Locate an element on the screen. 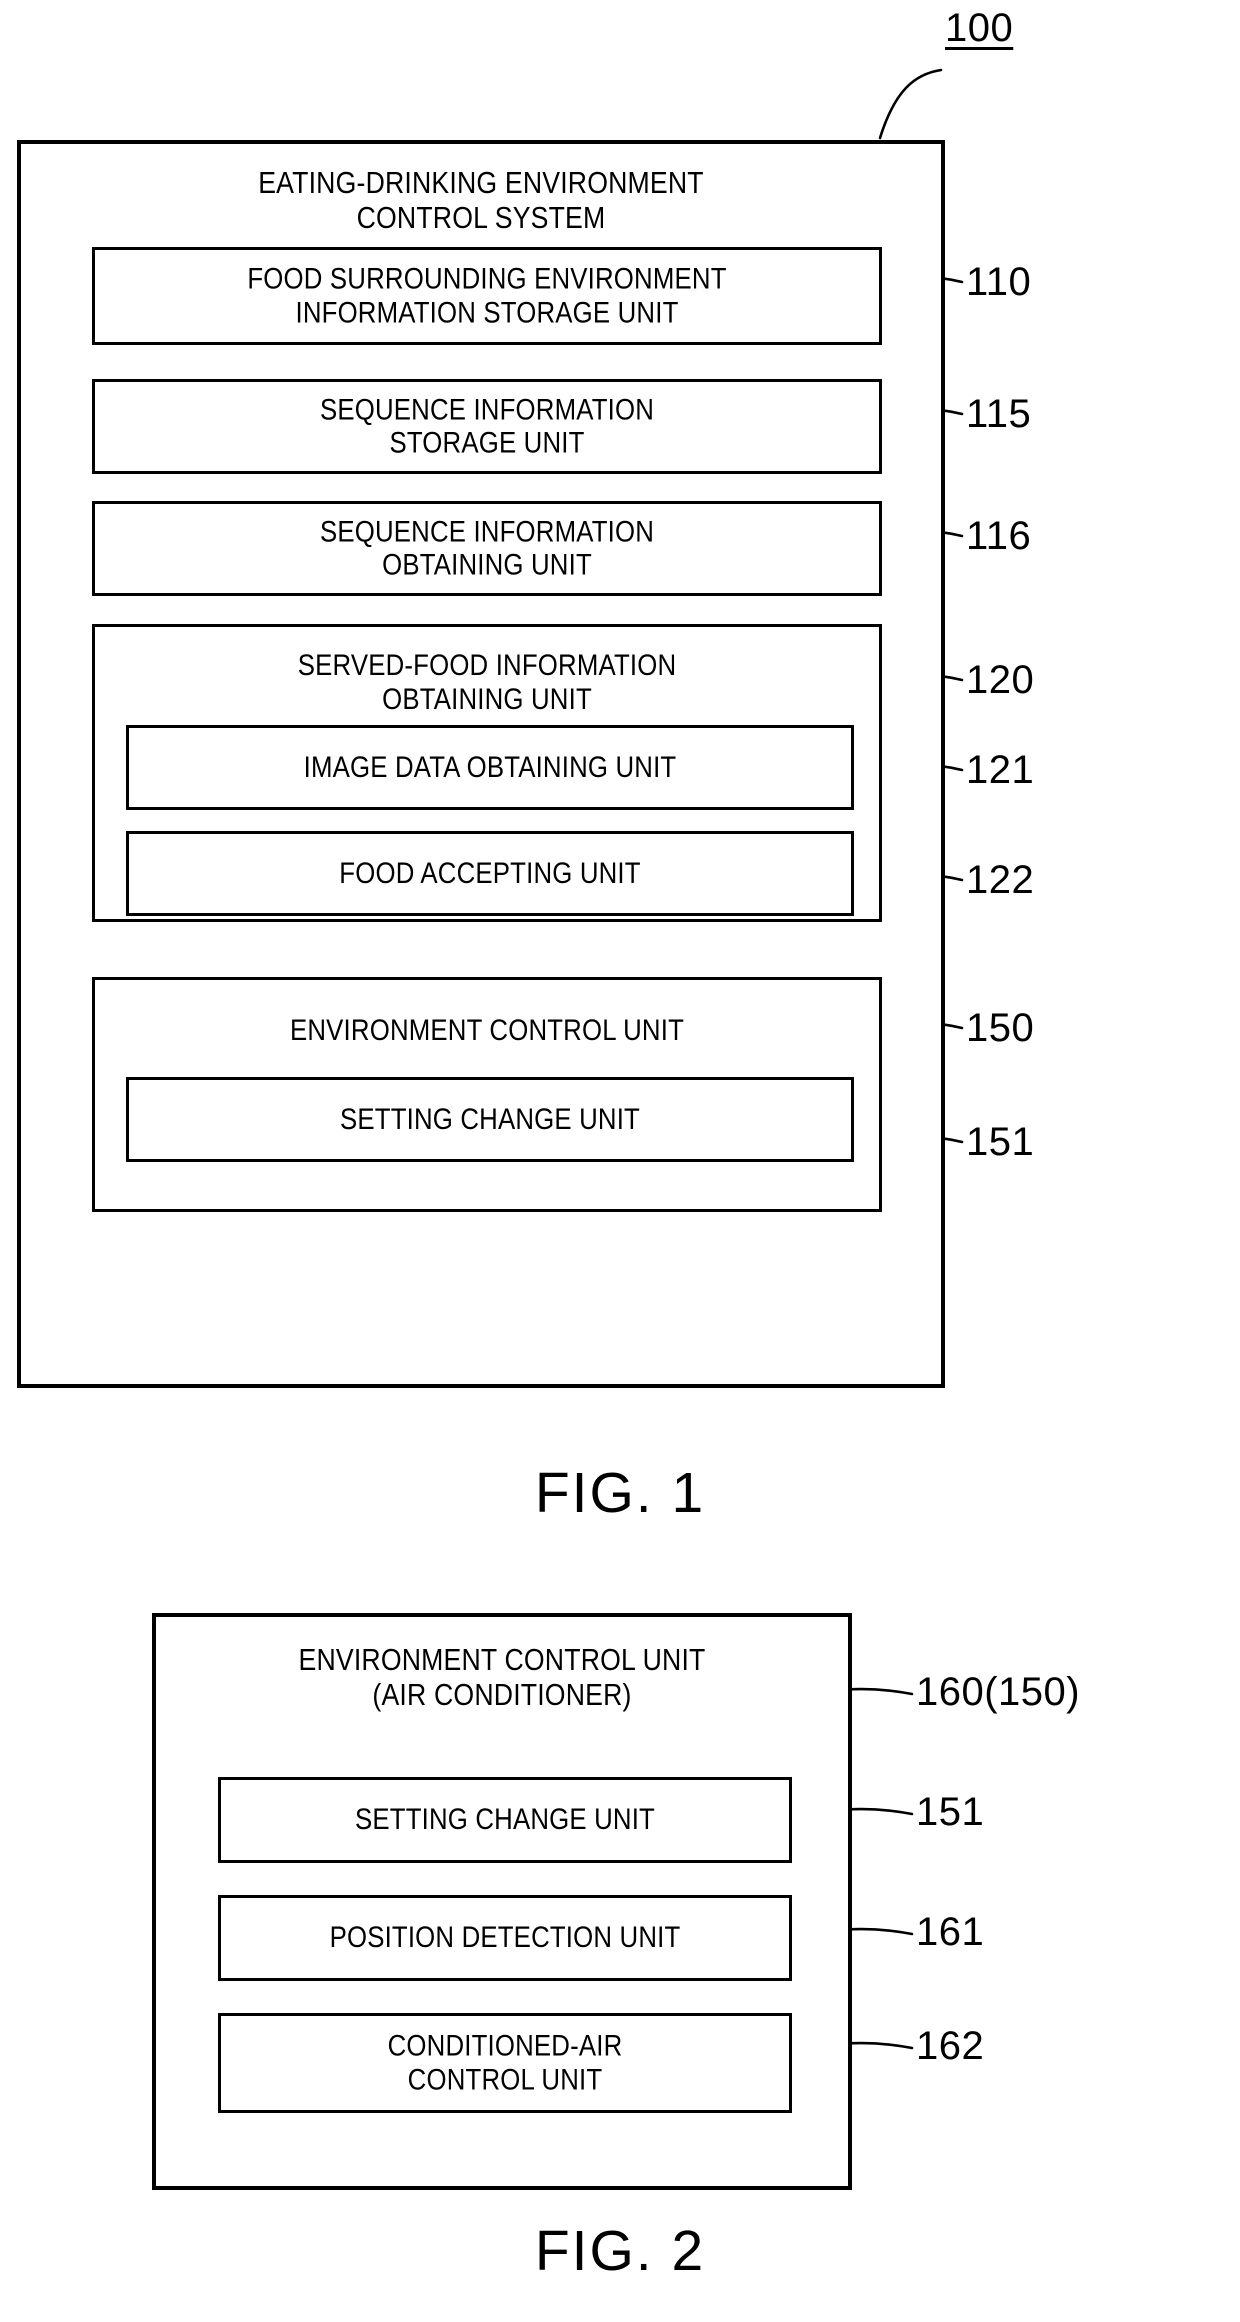 Image resolution: width=1240 pixels, height=2322 pixels. reference-numeral-150: 150 is located at coordinates (1000, 1028).